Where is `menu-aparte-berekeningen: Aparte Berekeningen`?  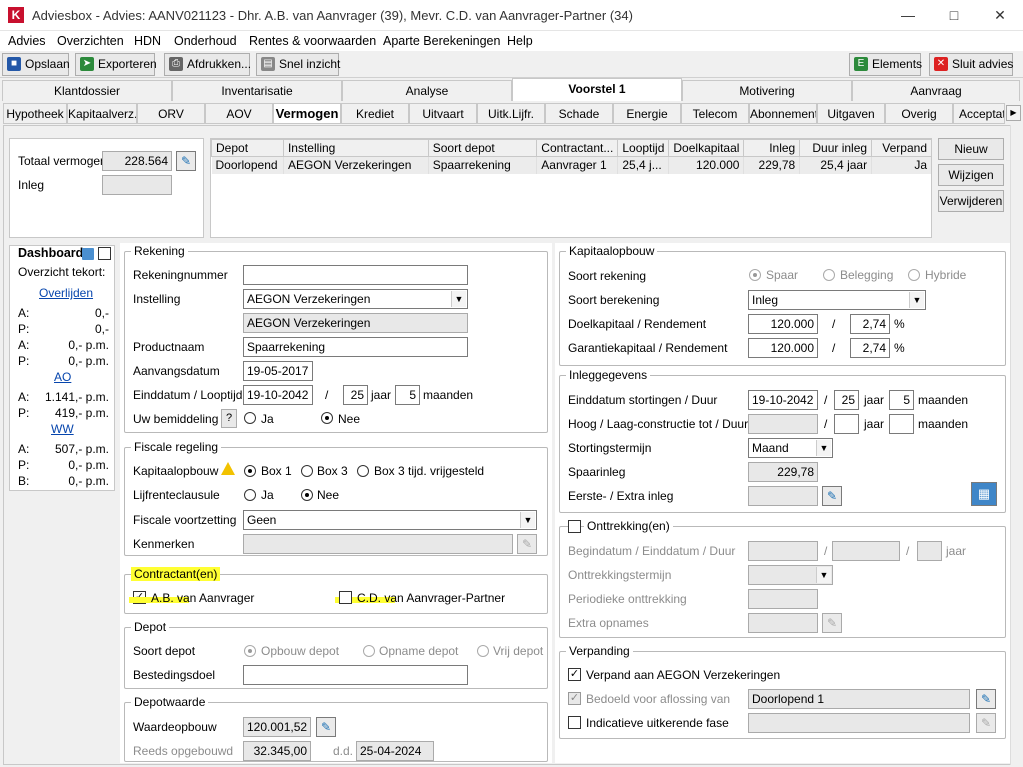
menu-aparte-berekeningen: Aparte Berekeningen is located at coordinates (441, 41).